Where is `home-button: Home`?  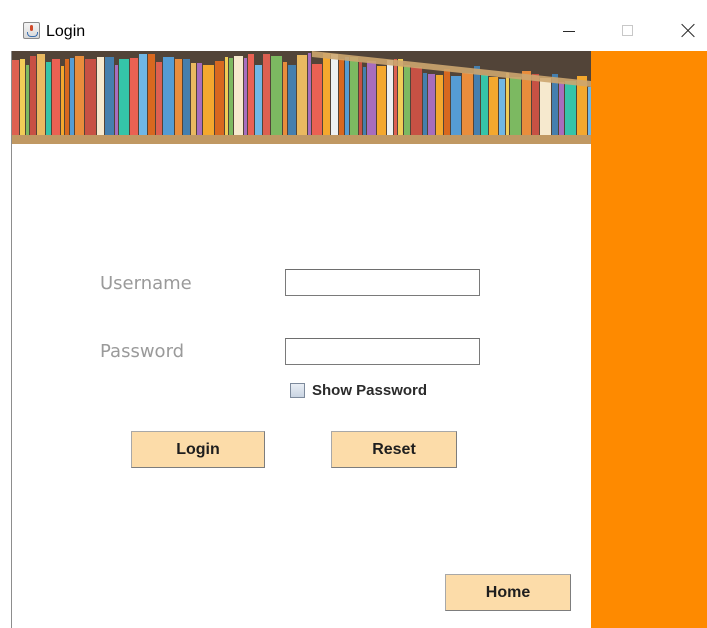
home-button: Home is located at coordinates (508, 592).